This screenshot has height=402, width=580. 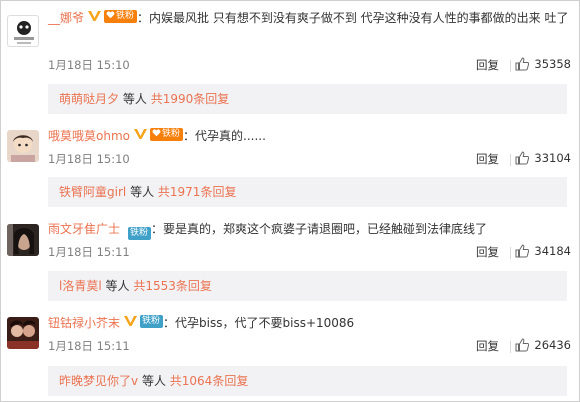 I want to click on like-count: 33104, so click(x=552, y=158).